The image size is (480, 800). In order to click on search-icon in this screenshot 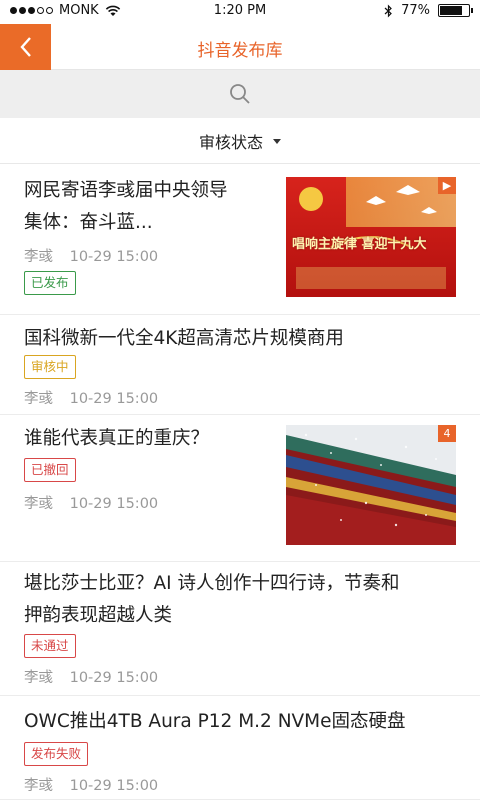, I will do `click(240, 94)`.